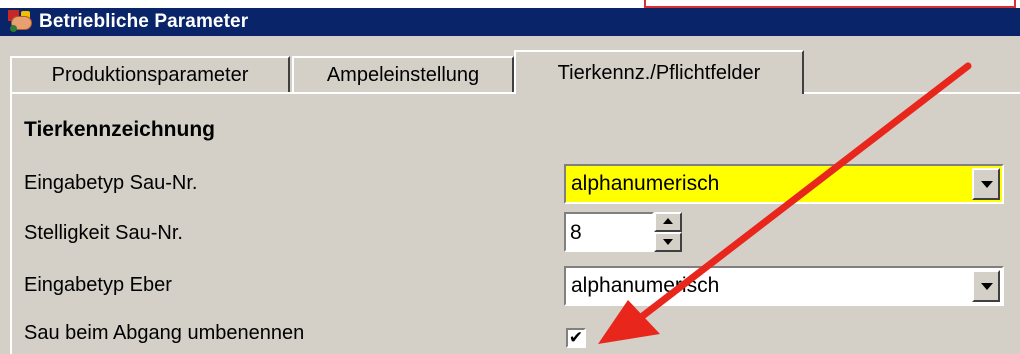 The height and width of the screenshot is (354, 1020). Describe the element at coordinates (830, 4) in the screenshot. I see `callout-box` at that location.